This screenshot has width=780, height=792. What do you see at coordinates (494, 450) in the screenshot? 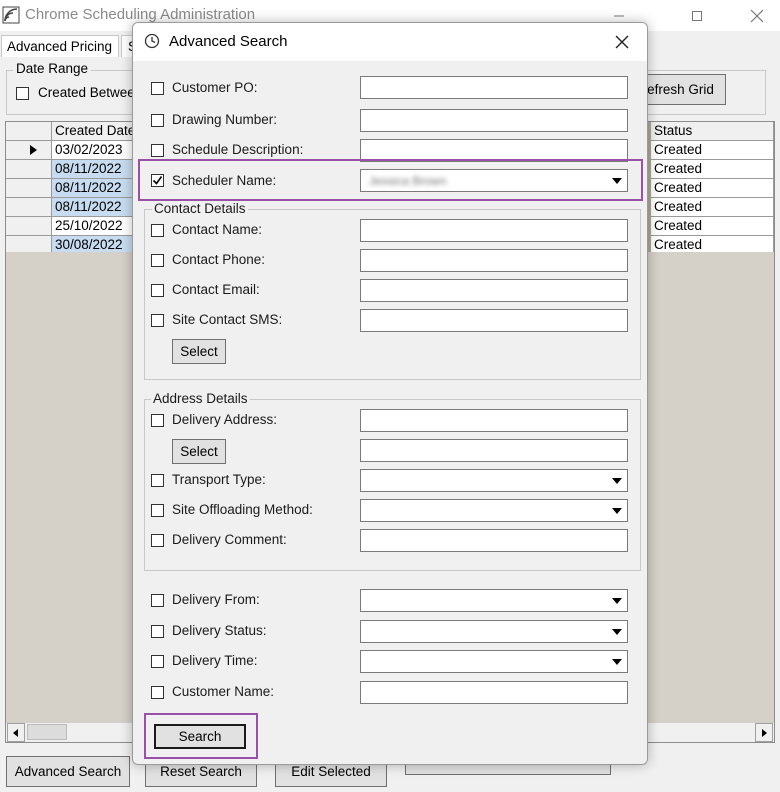
I see `delivery-address-line2-input` at bounding box center [494, 450].